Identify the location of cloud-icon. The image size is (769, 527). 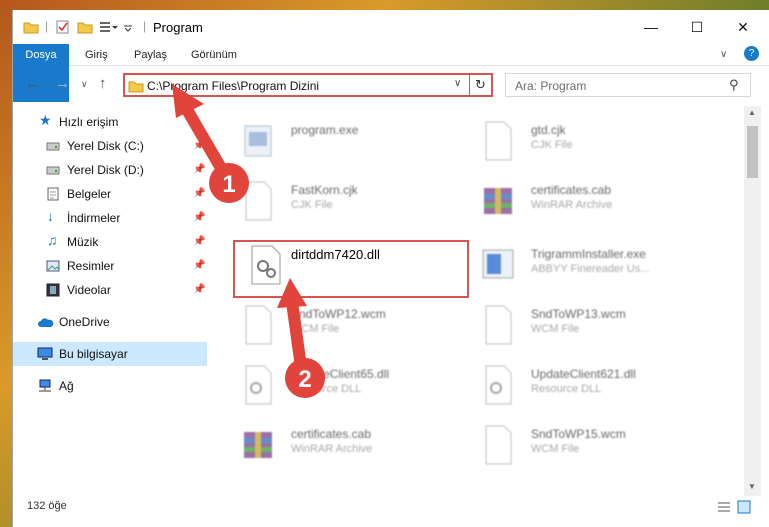
(46, 322).